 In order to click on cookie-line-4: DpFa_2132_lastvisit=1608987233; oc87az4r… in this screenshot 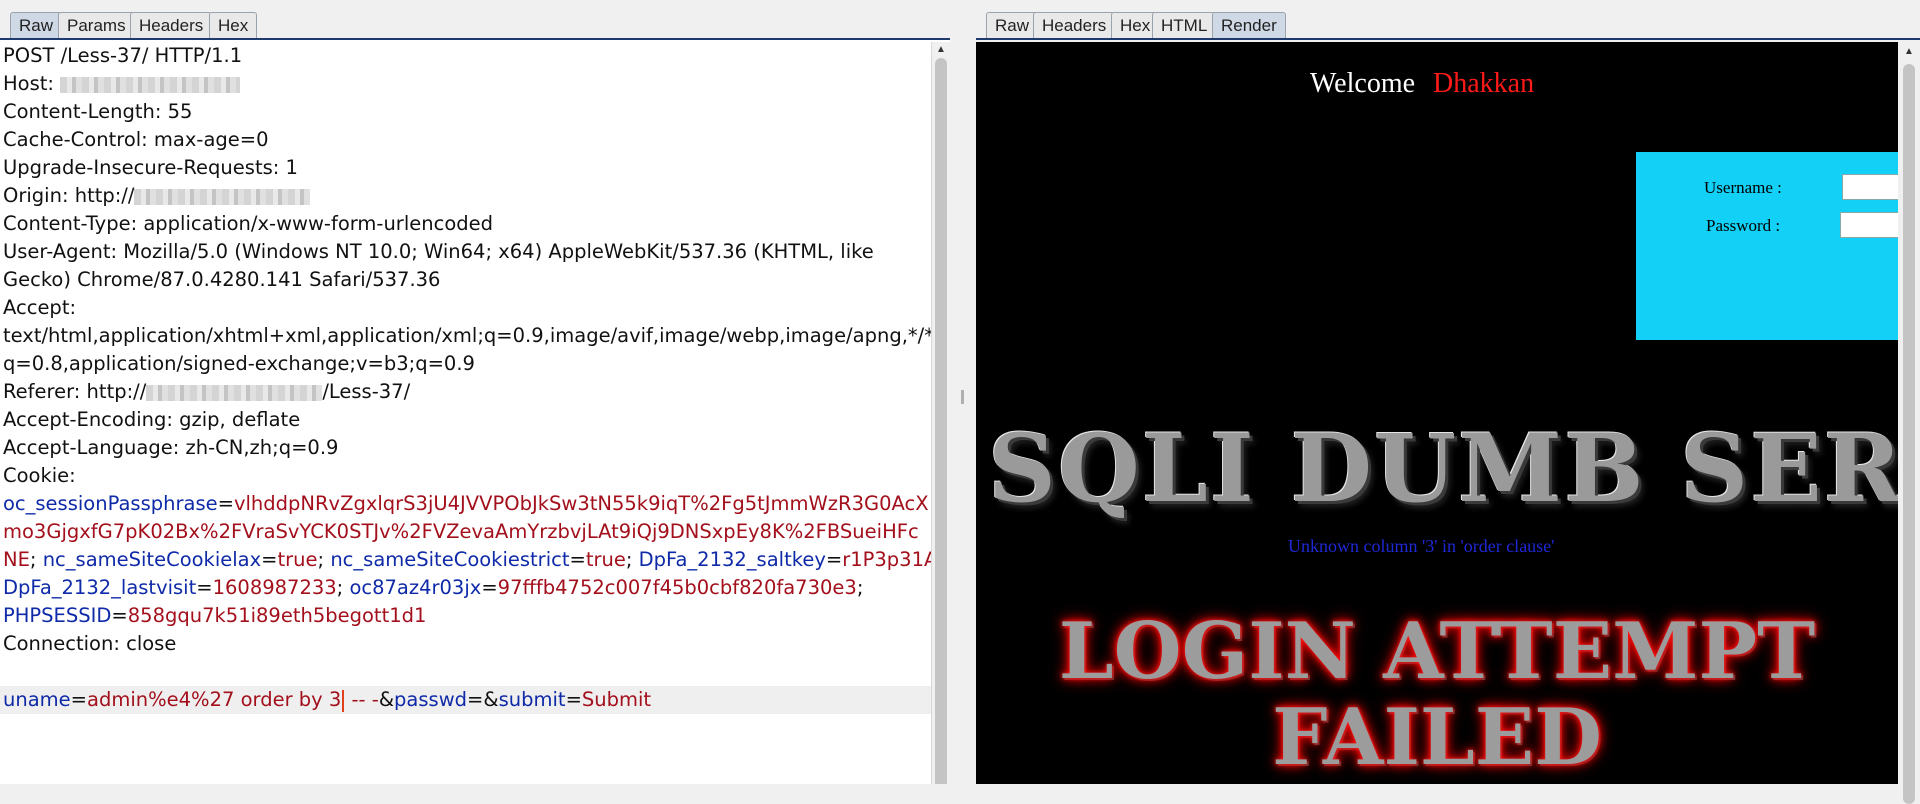, I will do `click(433, 587)`.